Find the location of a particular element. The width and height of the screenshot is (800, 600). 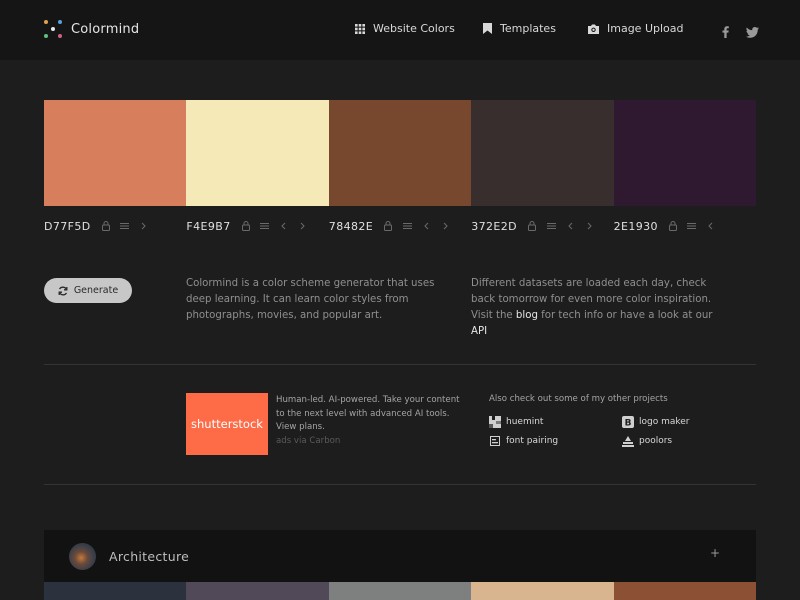

refresh-icon is located at coordinates (63, 290).